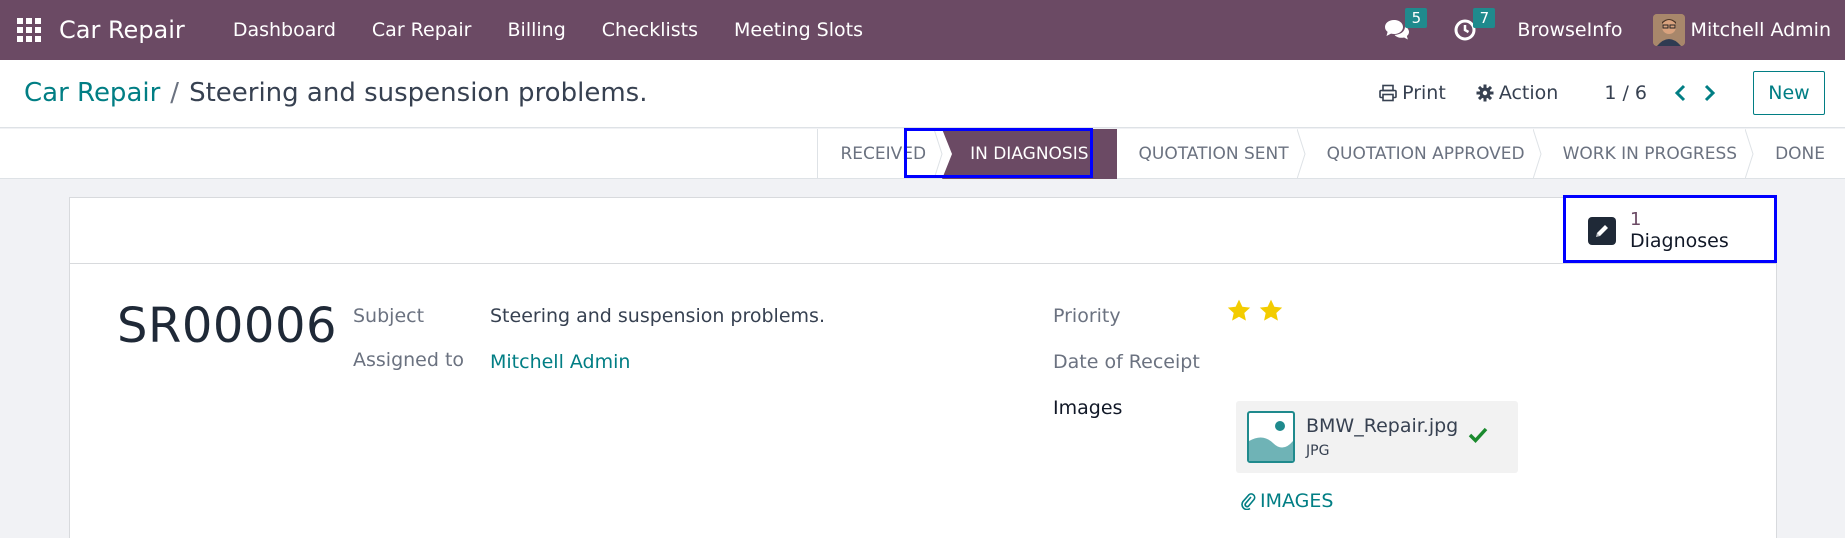 The image size is (1845, 538). I want to click on upload-images-button: IMAGES, so click(1286, 501).